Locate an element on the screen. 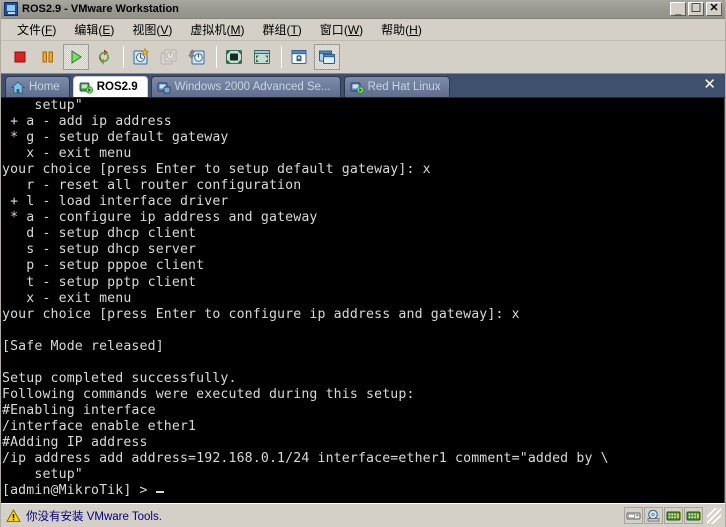 This screenshot has height=527, width=726. menu-edit-label: 编辑 is located at coordinates (86, 30).